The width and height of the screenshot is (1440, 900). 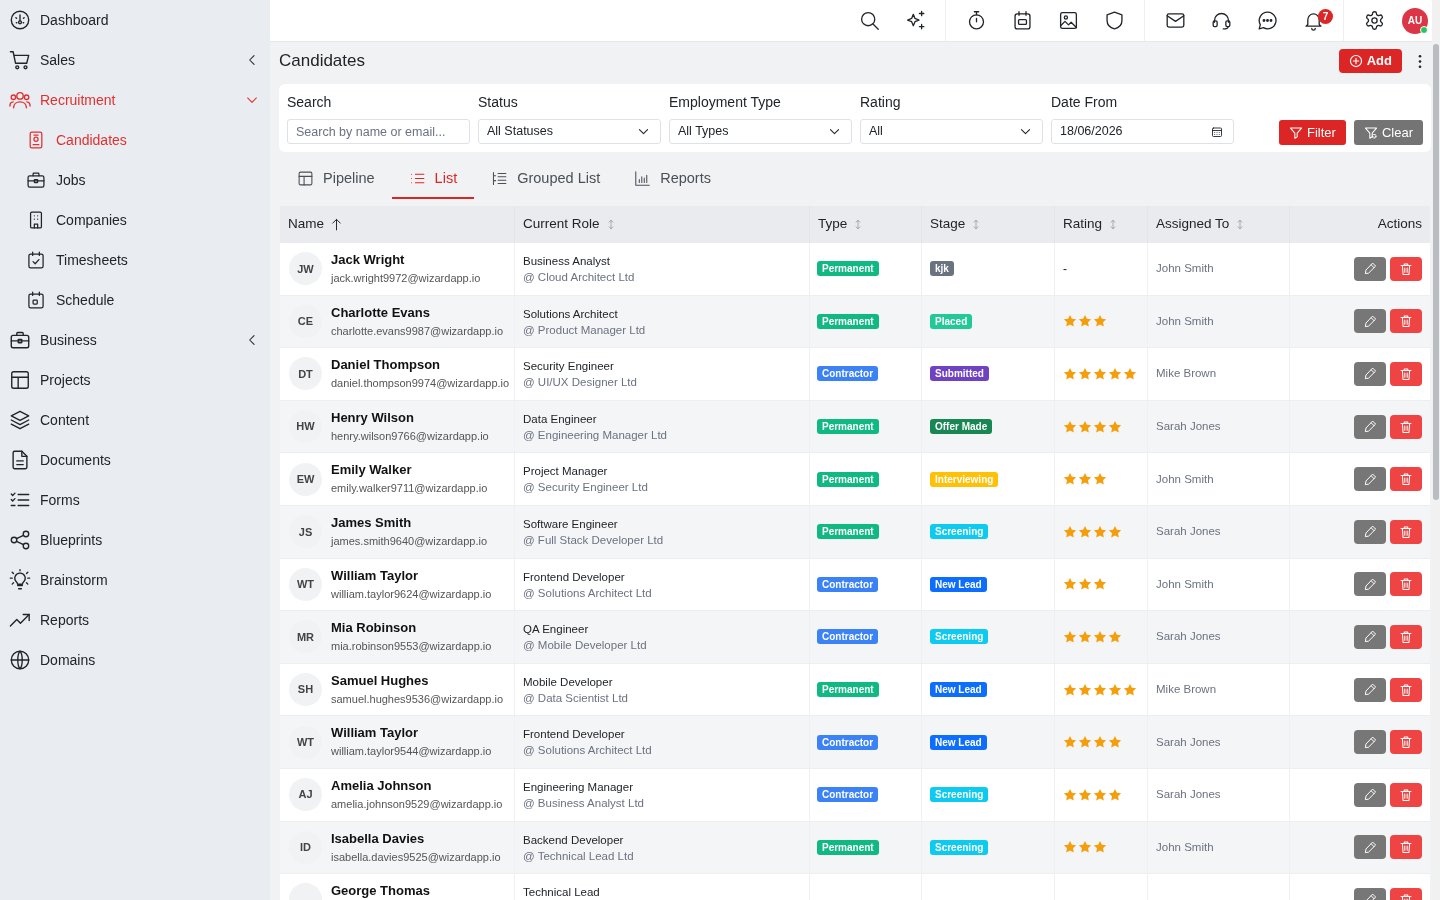 What do you see at coordinates (322, 61) in the screenshot?
I see `page-title: Candidates` at bounding box center [322, 61].